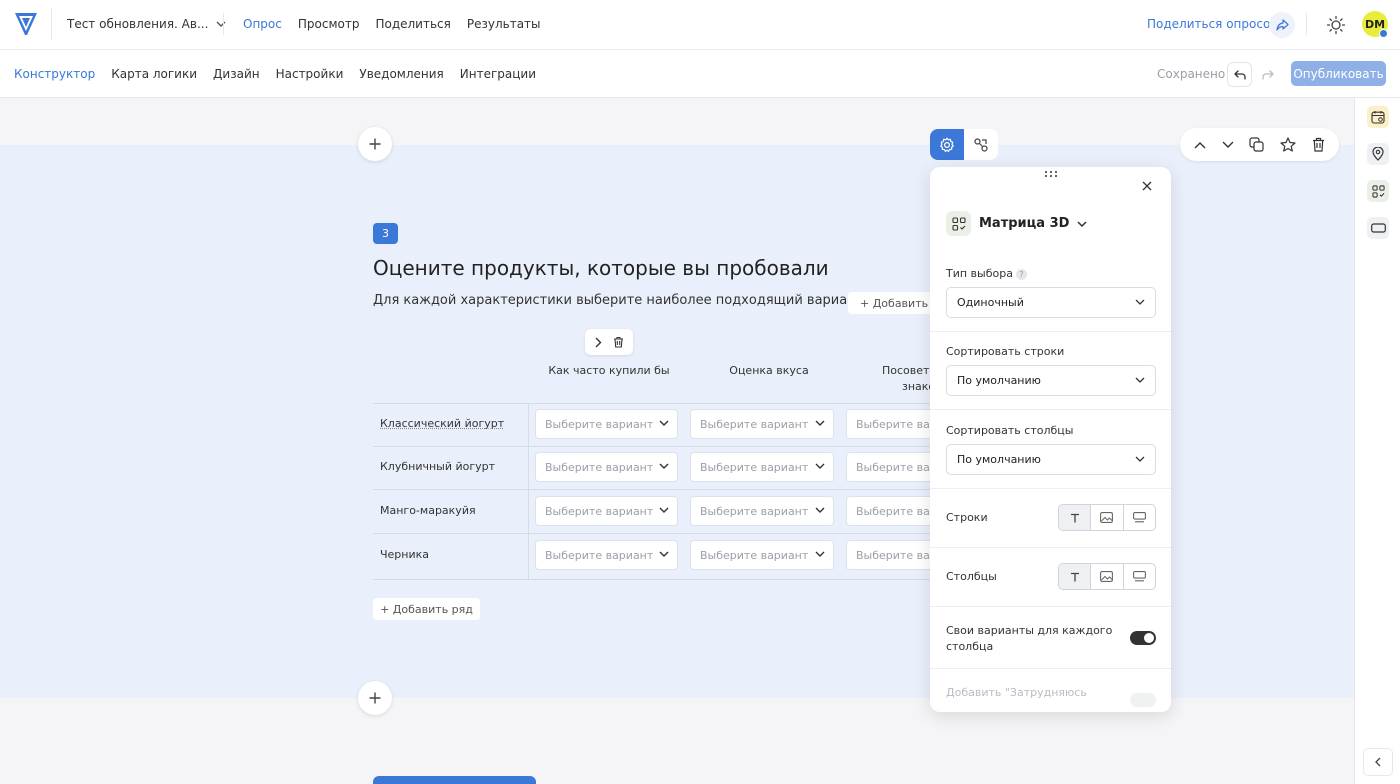 This screenshot has height=784, width=1400. Describe the element at coordinates (1257, 144) in the screenshot. I see `copy-icon` at that location.